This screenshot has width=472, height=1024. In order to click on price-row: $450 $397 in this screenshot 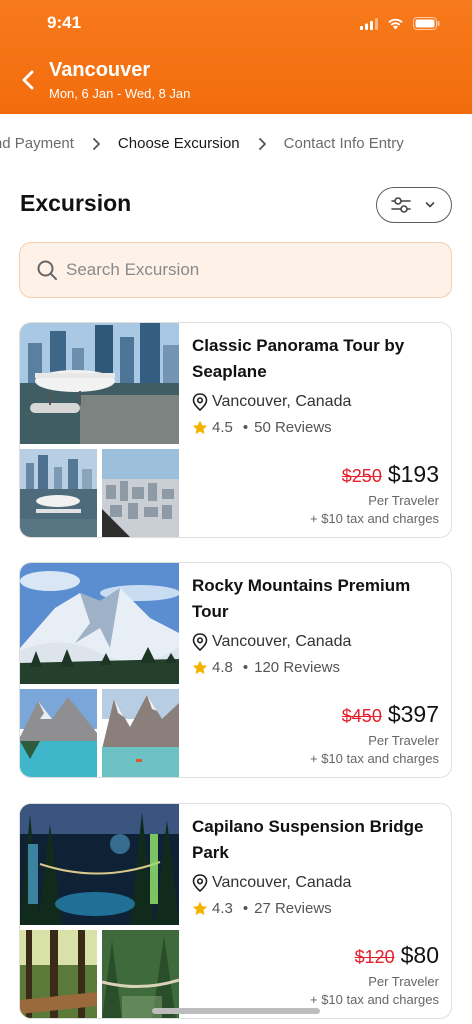, I will do `click(390, 714)`.